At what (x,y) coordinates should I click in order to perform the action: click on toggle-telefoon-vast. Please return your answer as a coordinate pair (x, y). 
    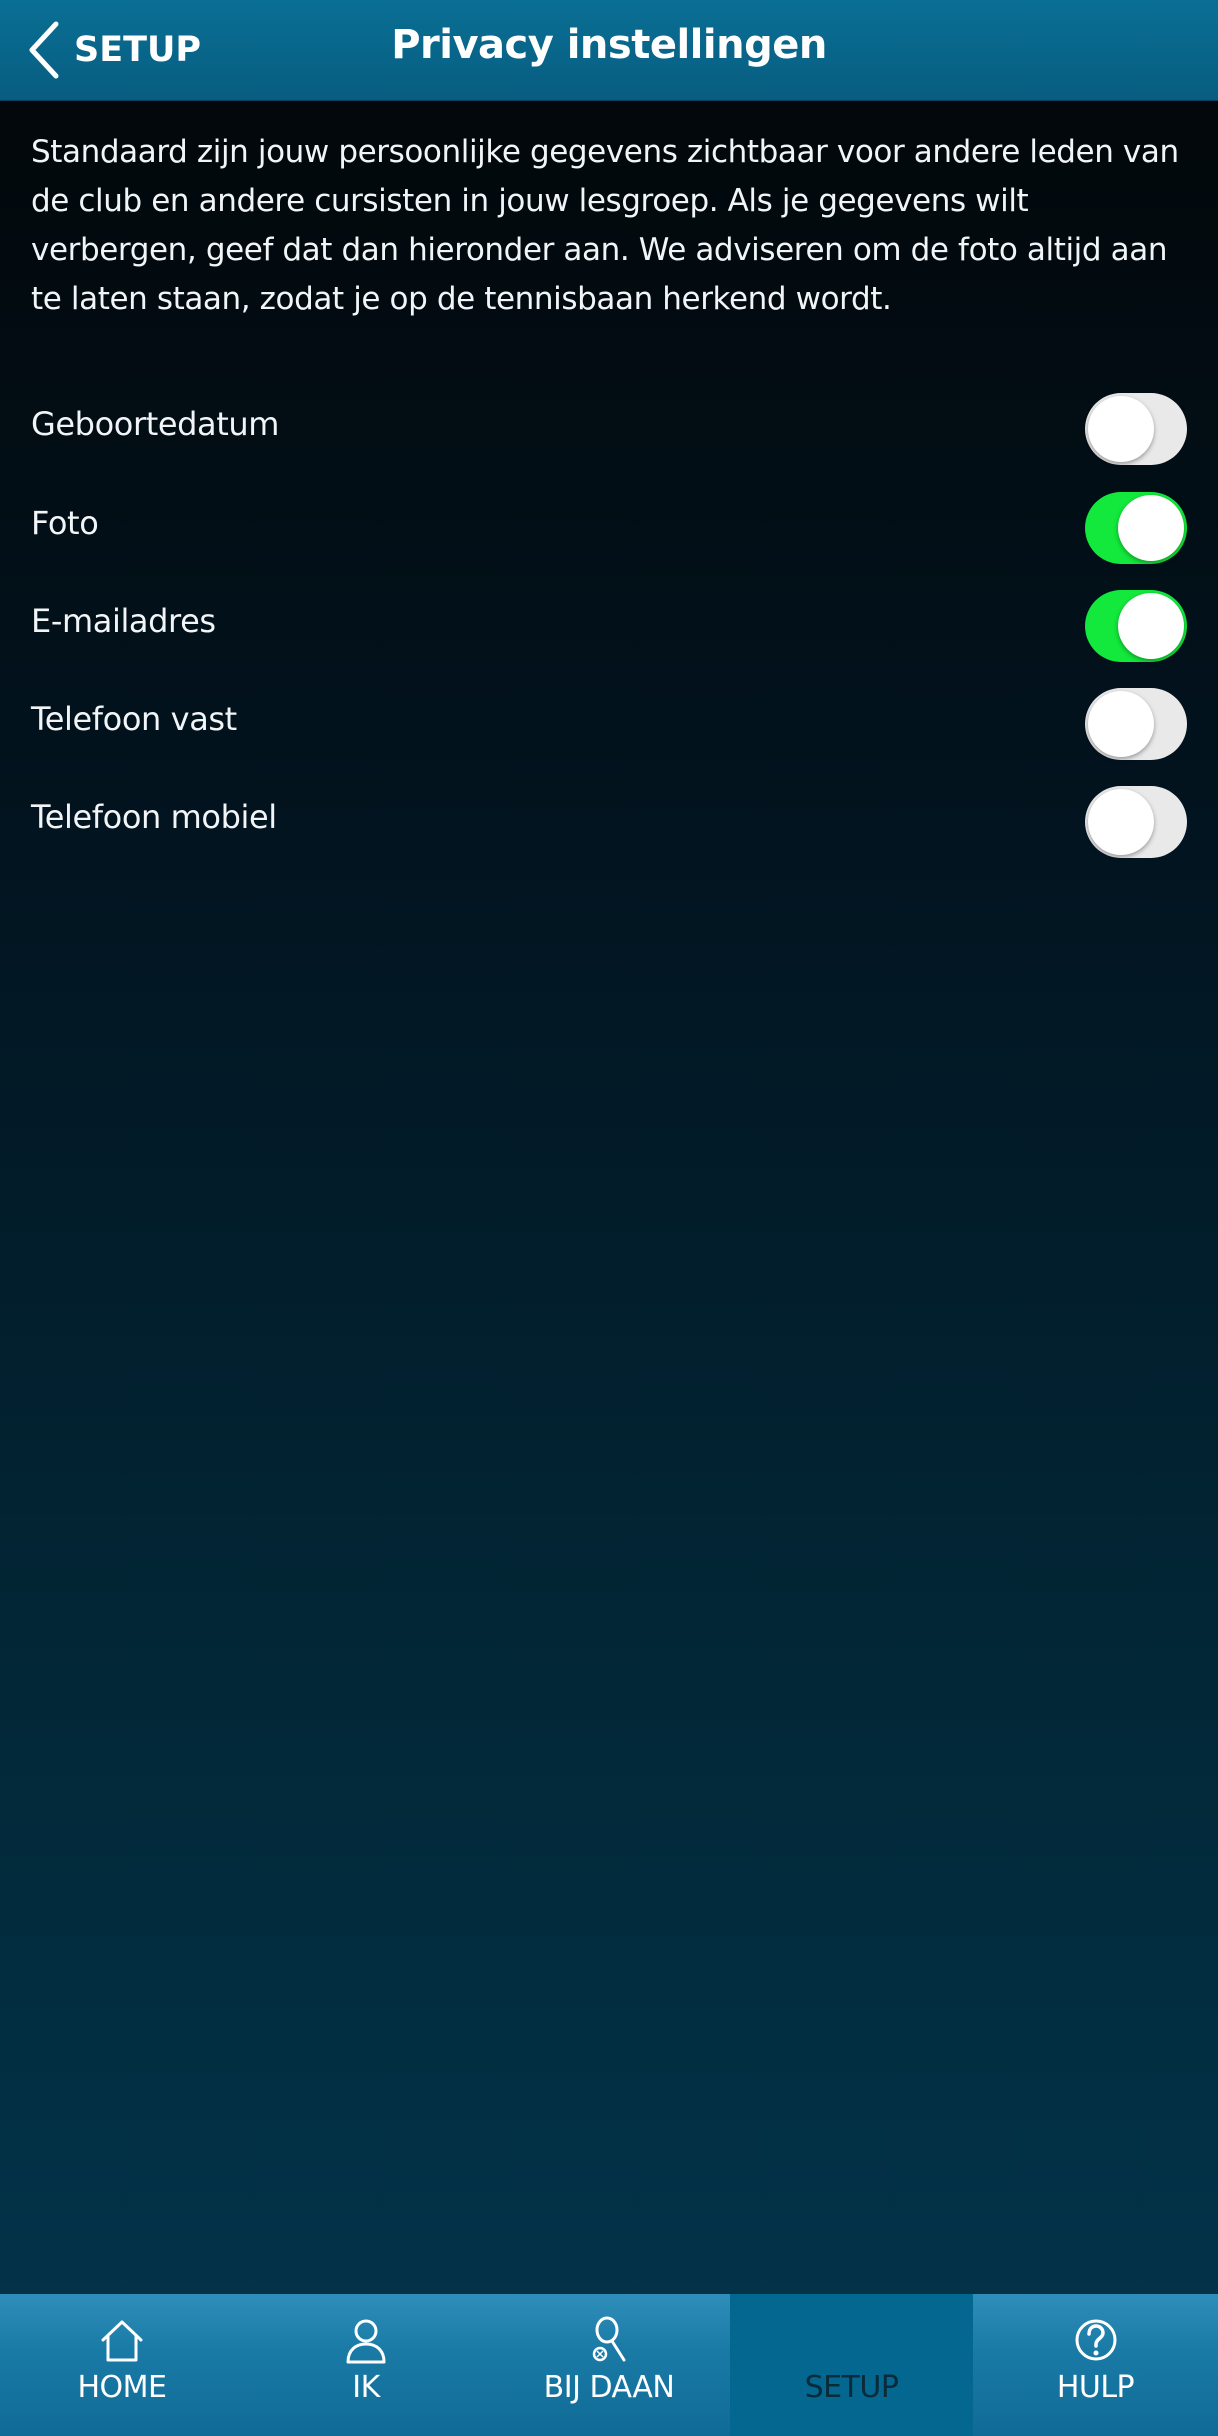
    Looking at the image, I should click on (1136, 724).